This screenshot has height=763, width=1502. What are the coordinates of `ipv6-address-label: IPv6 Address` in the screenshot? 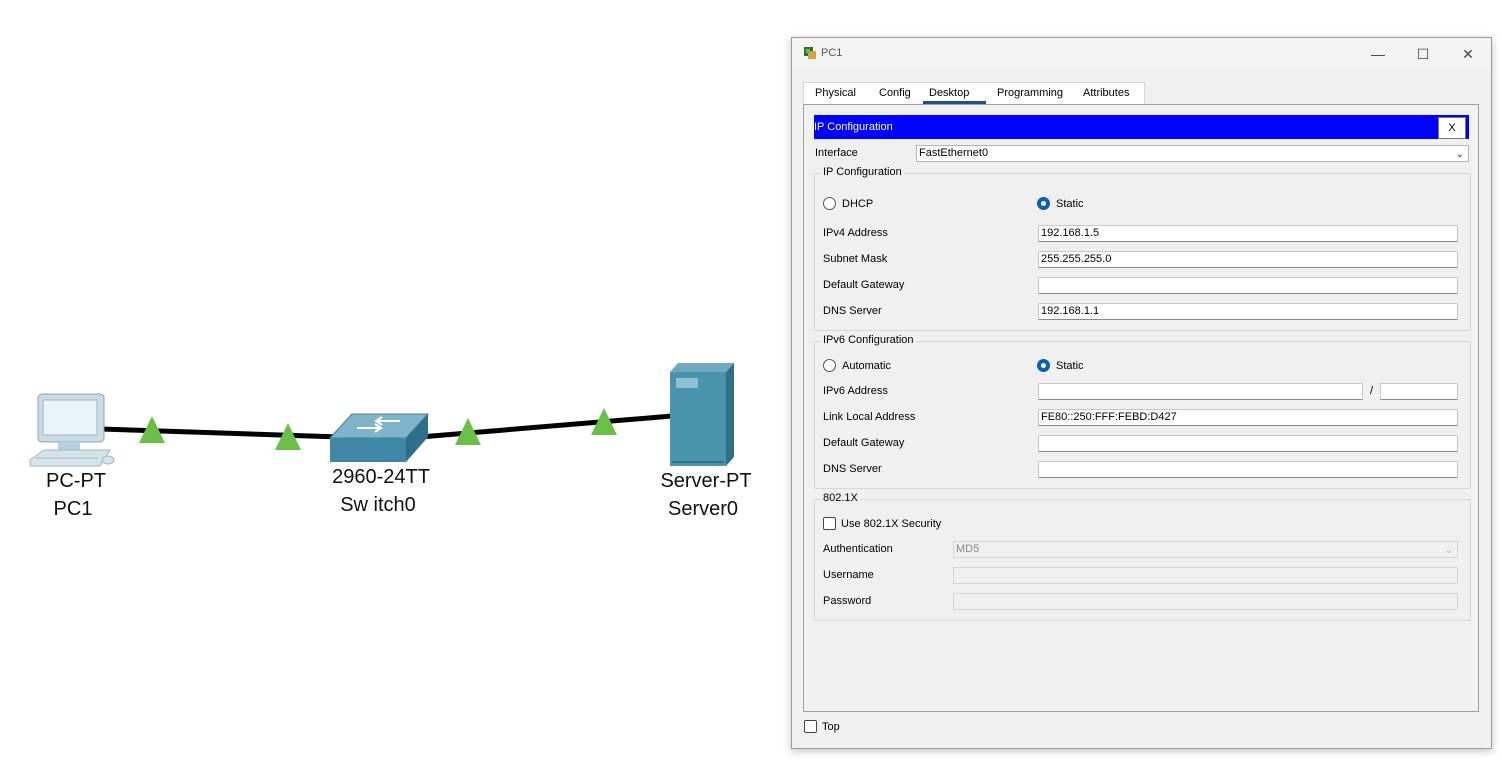 It's located at (855, 391).